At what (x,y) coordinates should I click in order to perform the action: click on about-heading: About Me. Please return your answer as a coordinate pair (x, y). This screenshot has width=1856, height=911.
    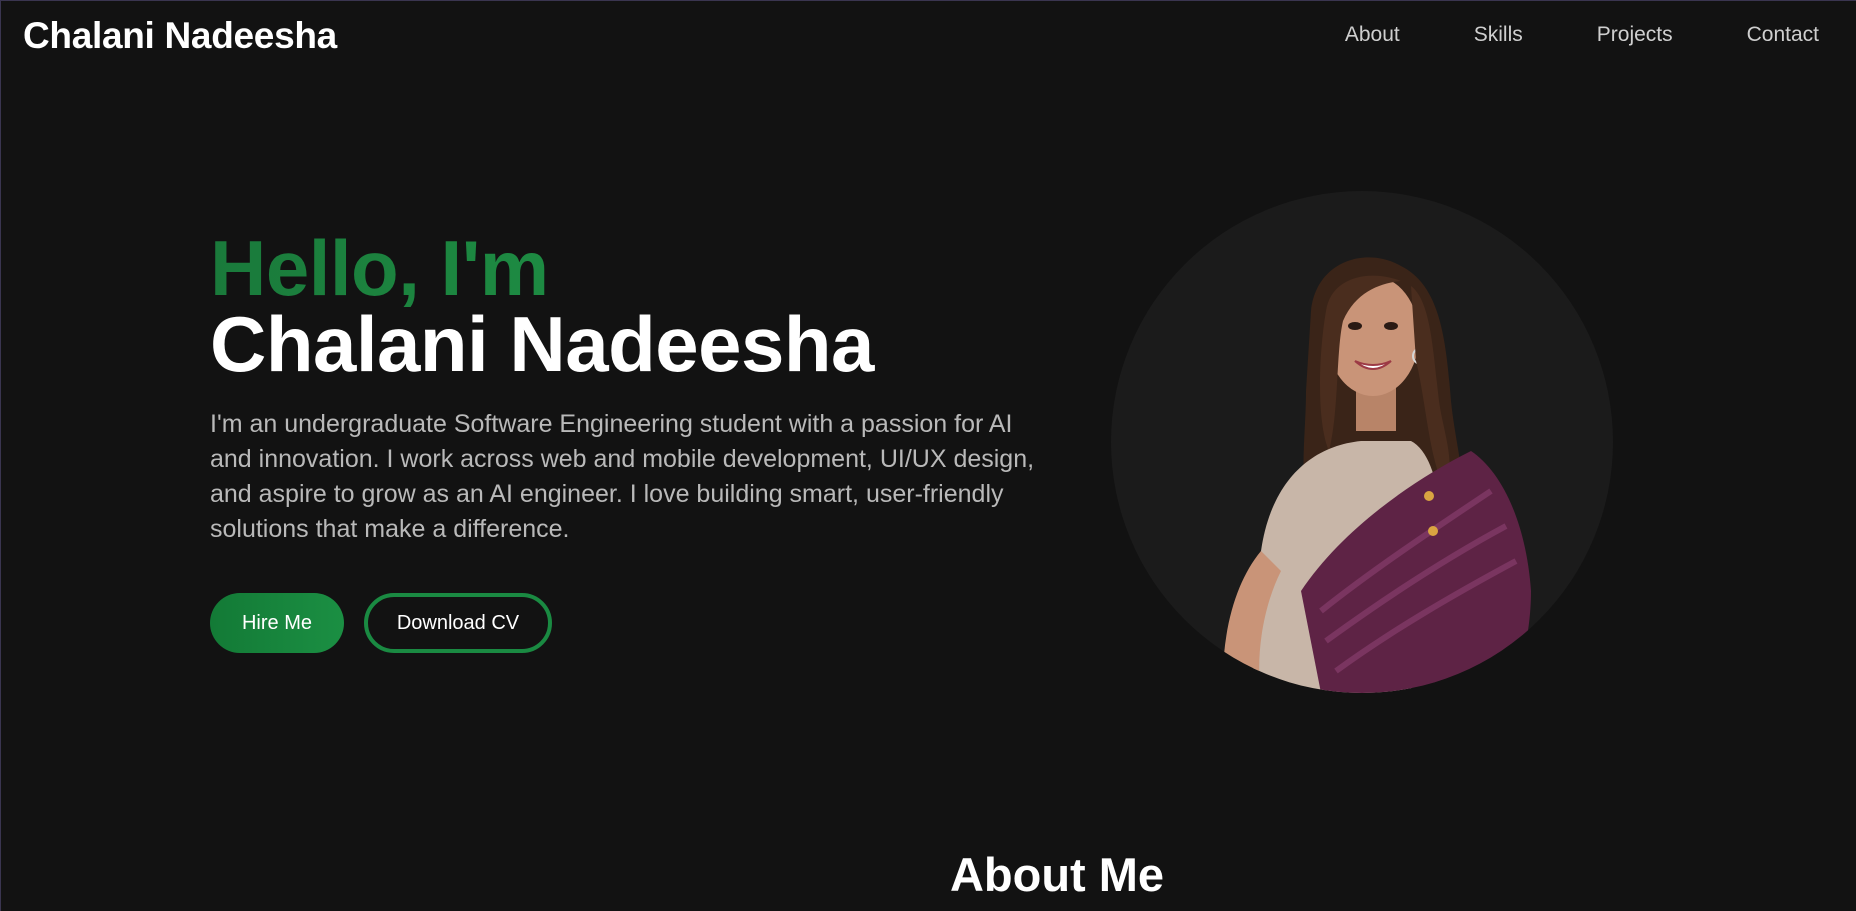
    Looking at the image, I should click on (1057, 874).